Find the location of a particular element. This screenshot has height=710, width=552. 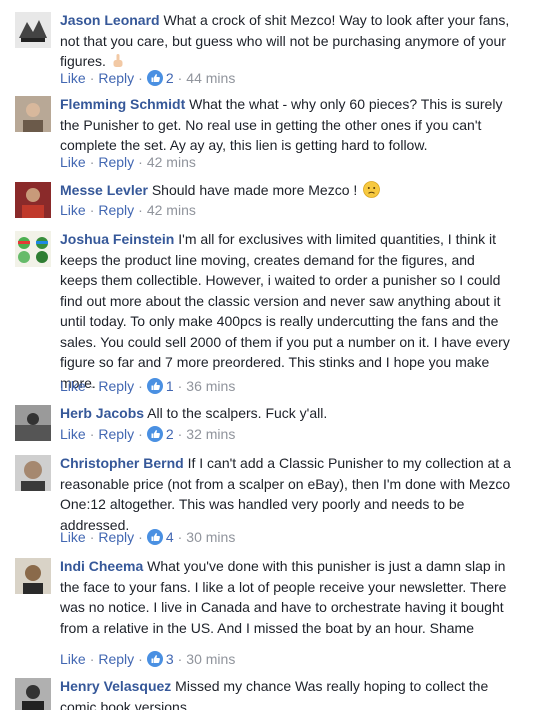

comment-text: All to the scalpers. Fuck y'all. is located at coordinates (237, 413).